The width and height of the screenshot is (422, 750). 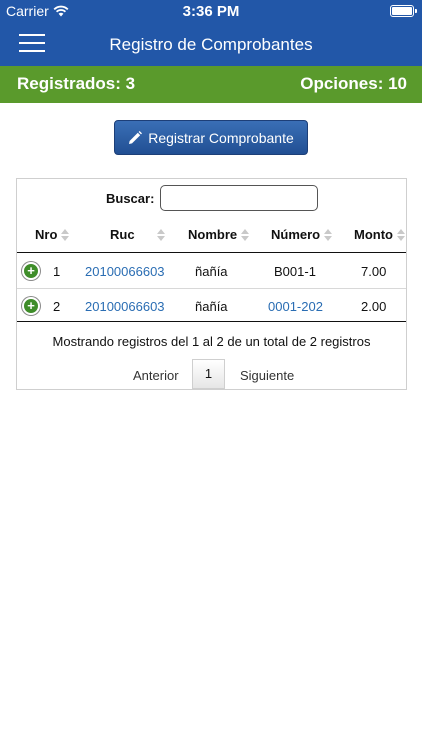 I want to click on cell-monto: 2.00, so click(x=374, y=306).